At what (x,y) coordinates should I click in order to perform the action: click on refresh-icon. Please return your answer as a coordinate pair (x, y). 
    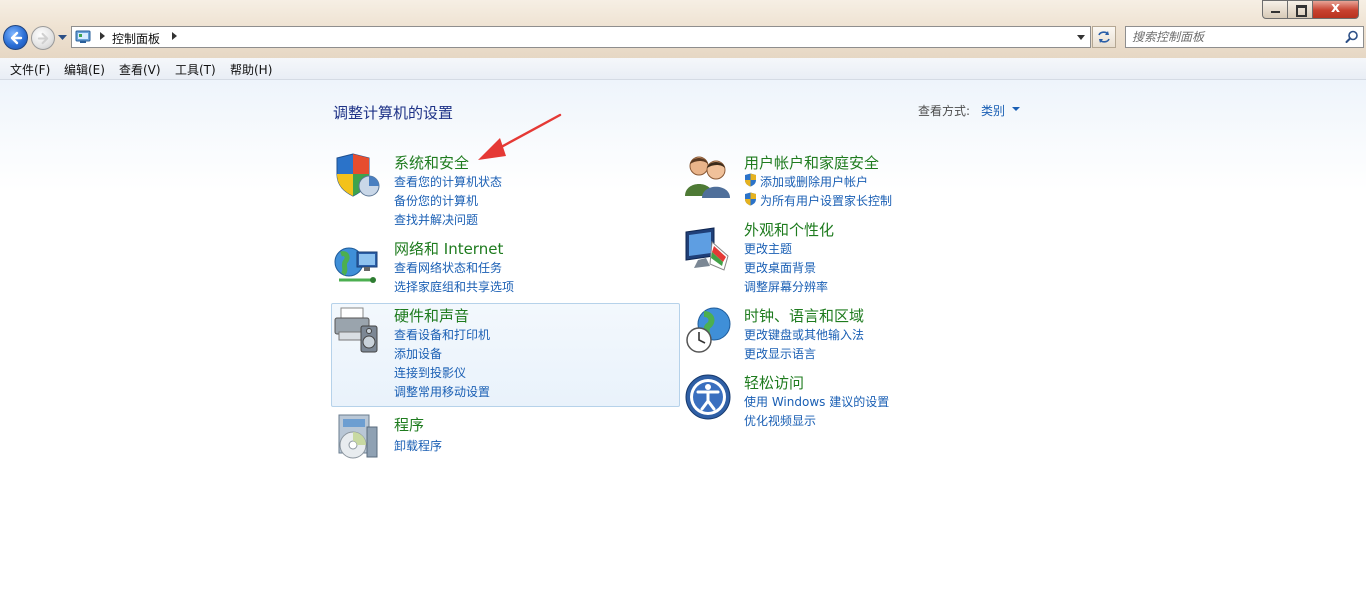
    Looking at the image, I should click on (1104, 37).